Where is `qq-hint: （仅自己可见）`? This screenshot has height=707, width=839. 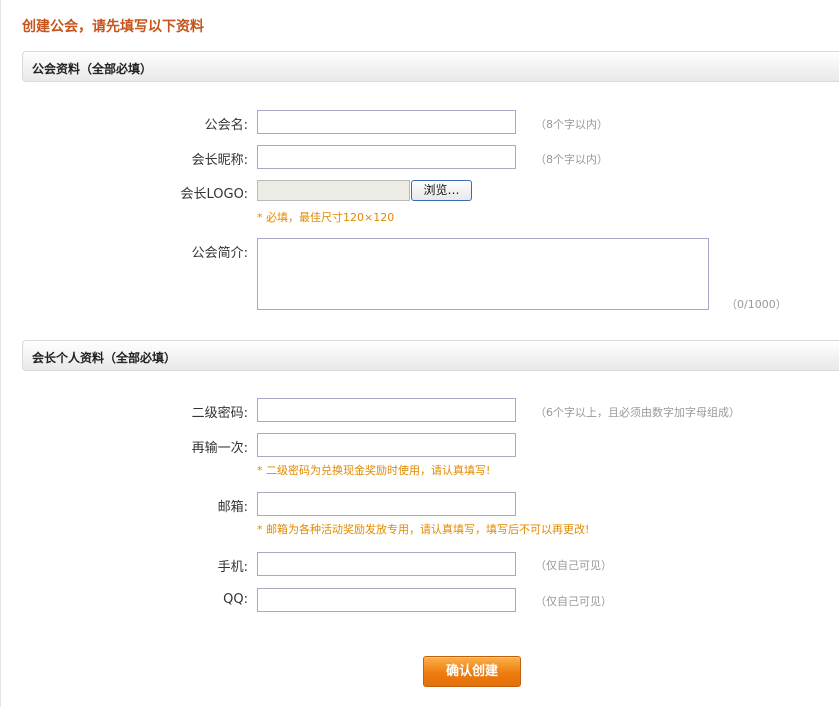 qq-hint: （仅自己可见） is located at coordinates (573, 601).